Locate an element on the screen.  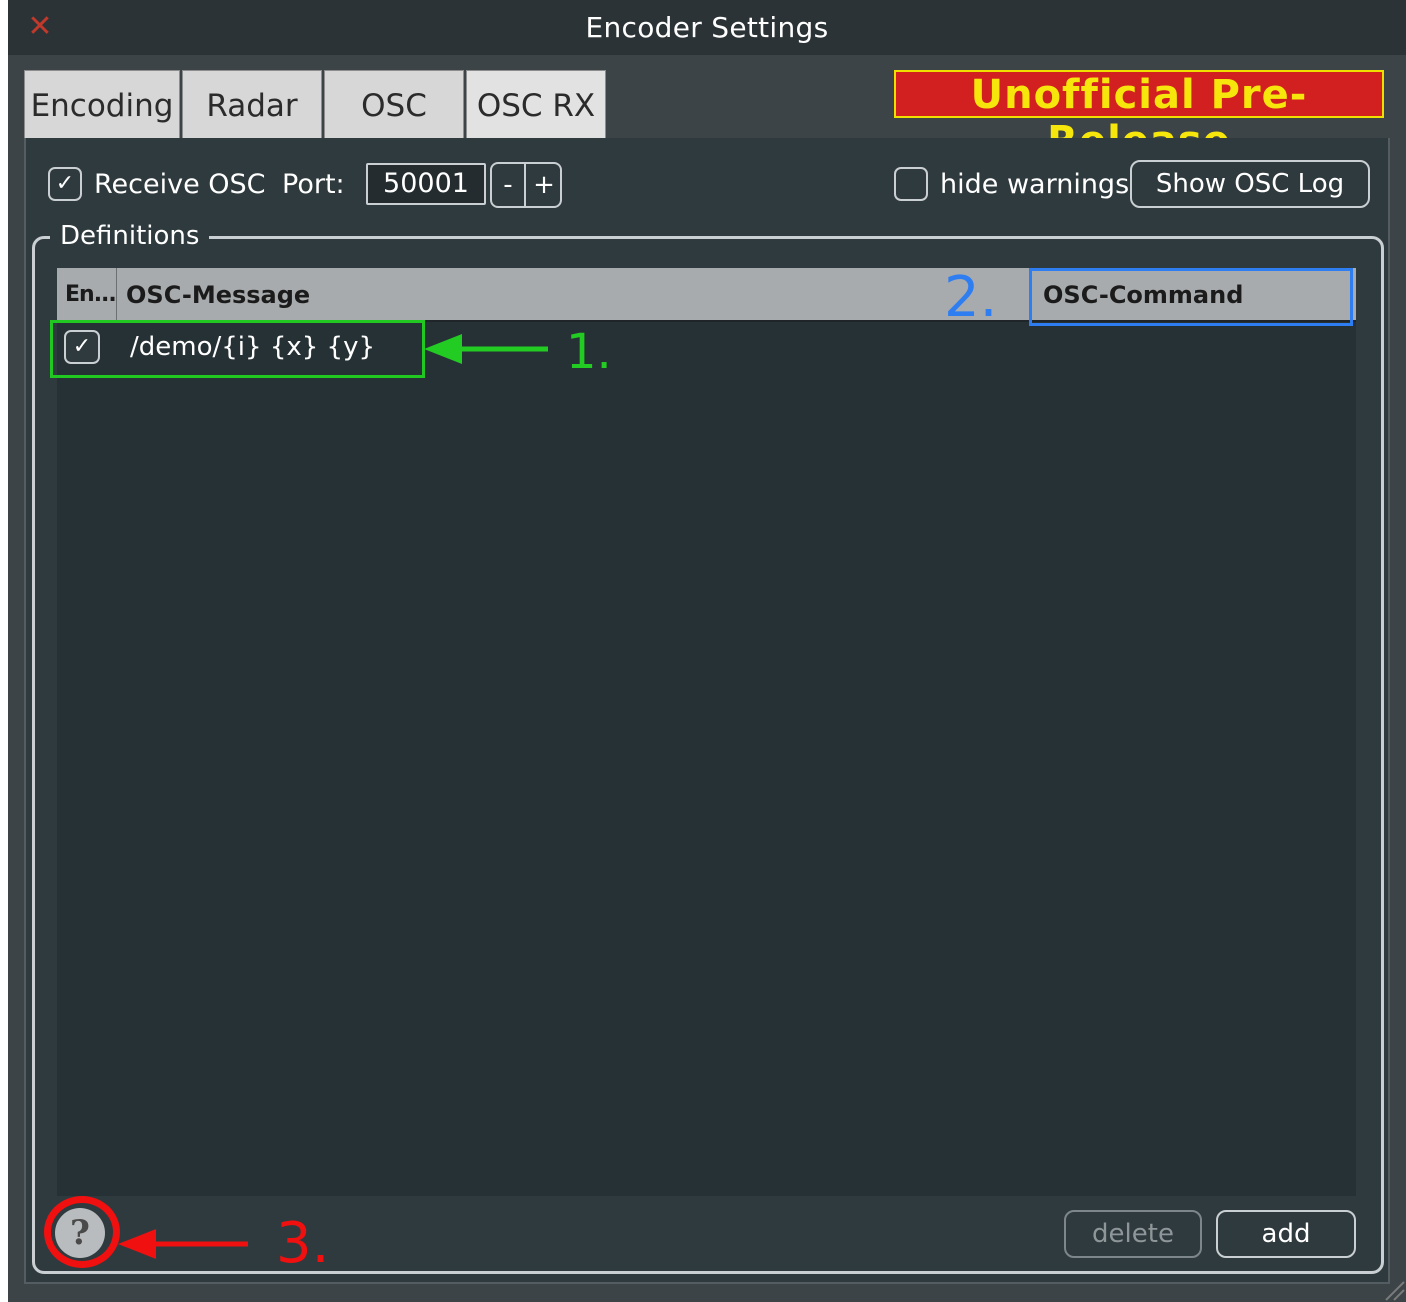
annotation-label-3: 3. is located at coordinates (303, 1243).